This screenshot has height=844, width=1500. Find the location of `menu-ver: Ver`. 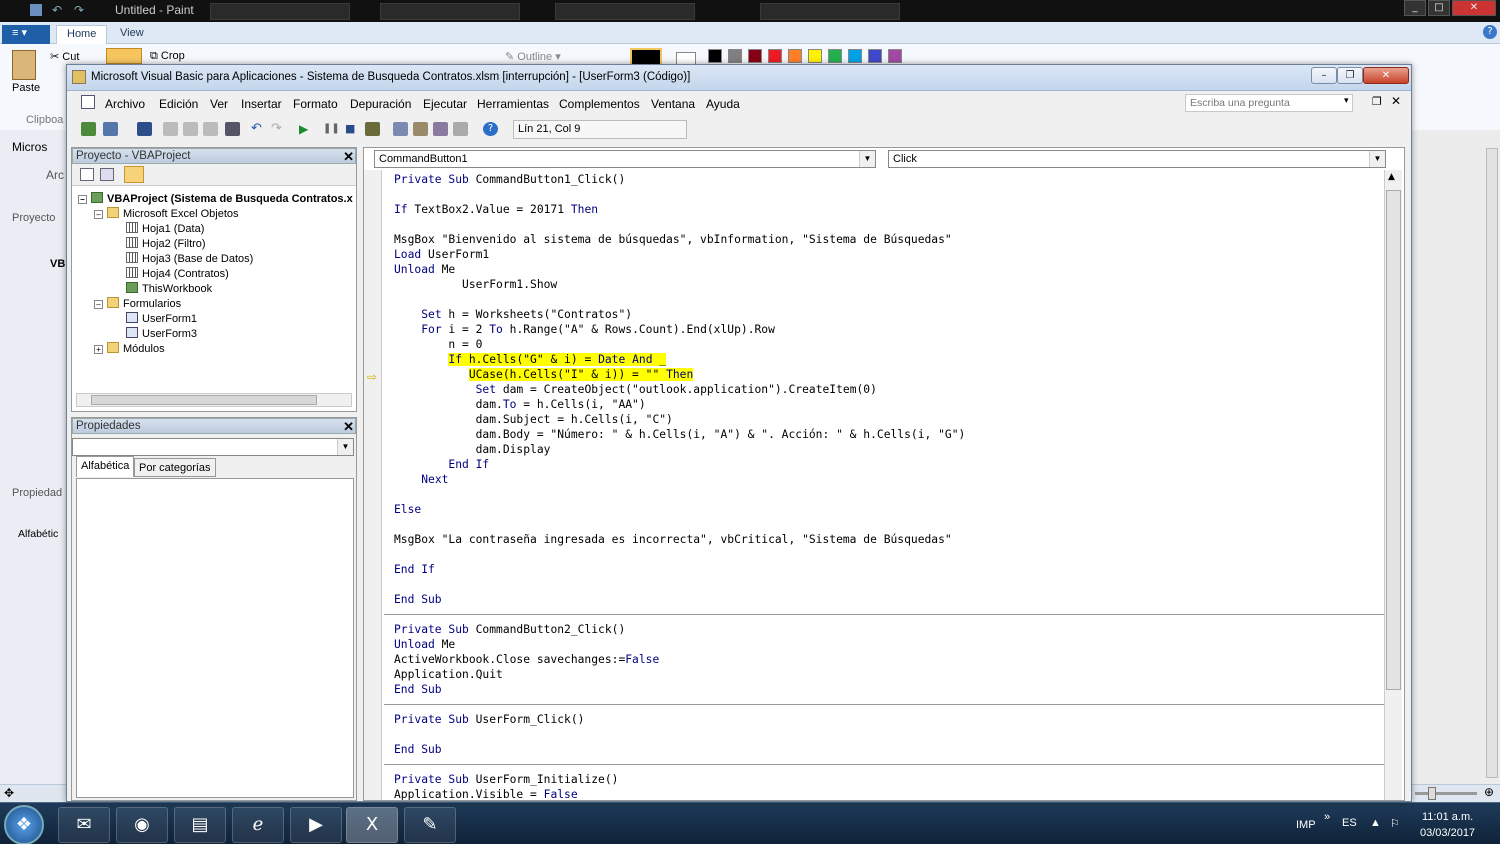

menu-ver: Ver is located at coordinates (219, 104).